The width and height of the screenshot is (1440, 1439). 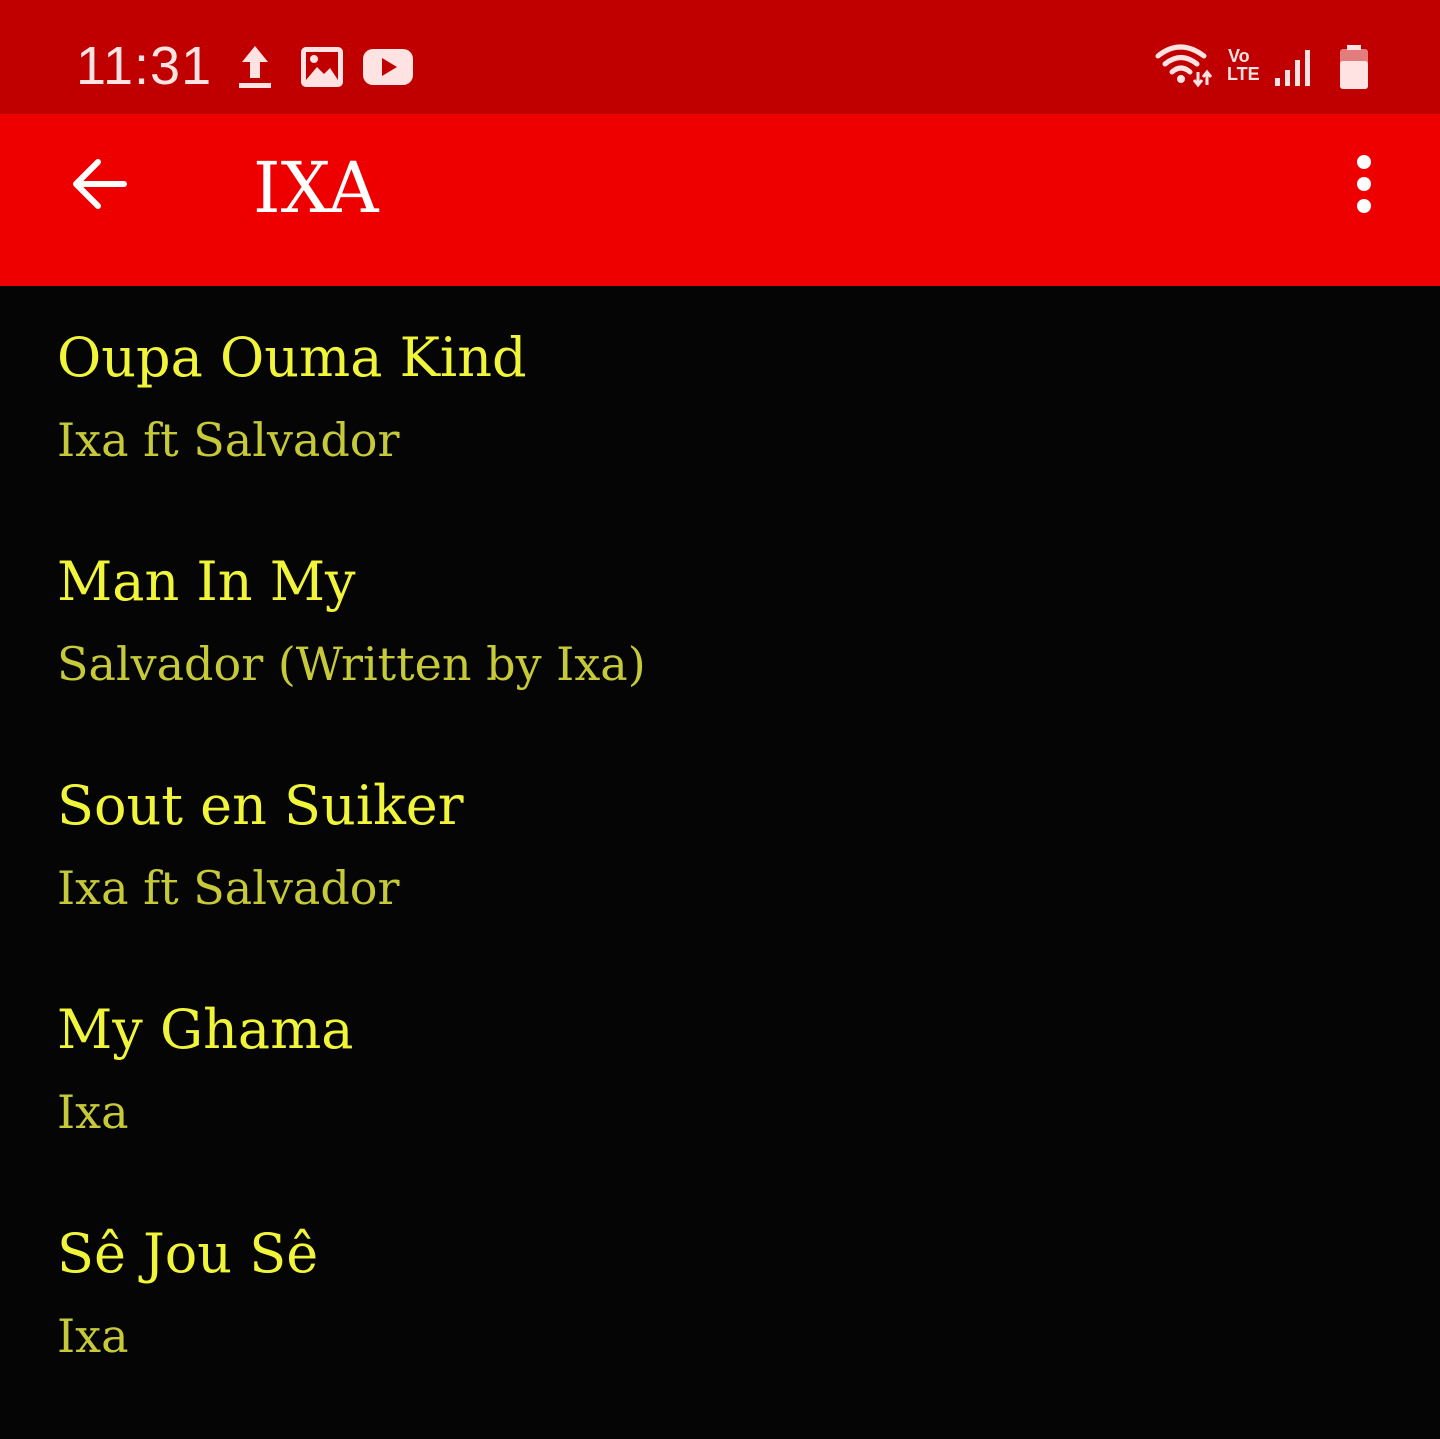 I want to click on more-vert-icon, so click(x=1364, y=186).